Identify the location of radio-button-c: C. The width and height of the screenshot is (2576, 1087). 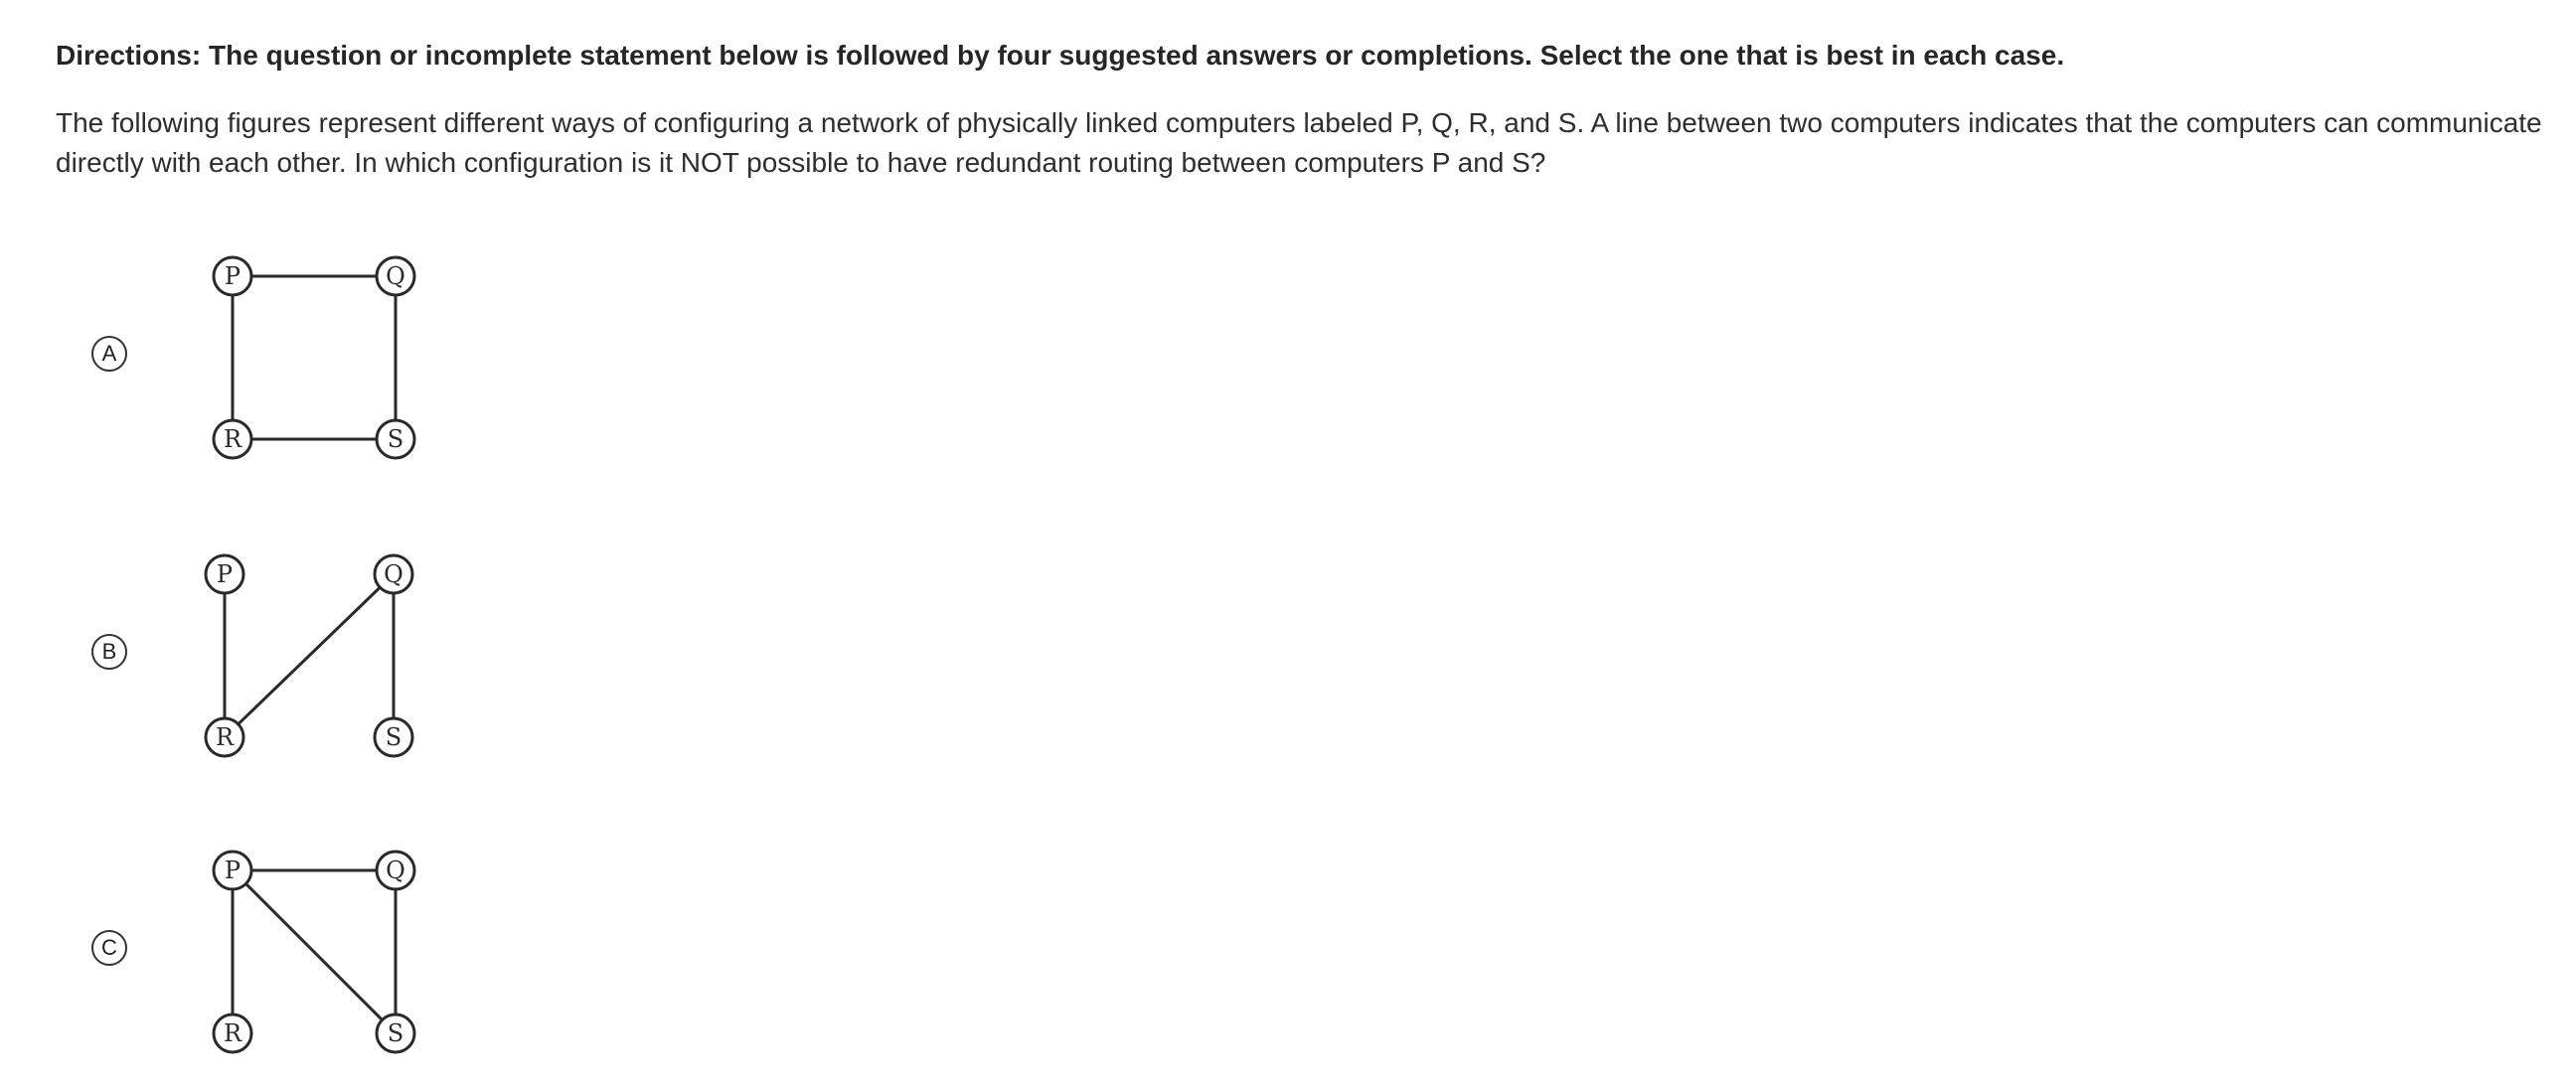
(109, 948).